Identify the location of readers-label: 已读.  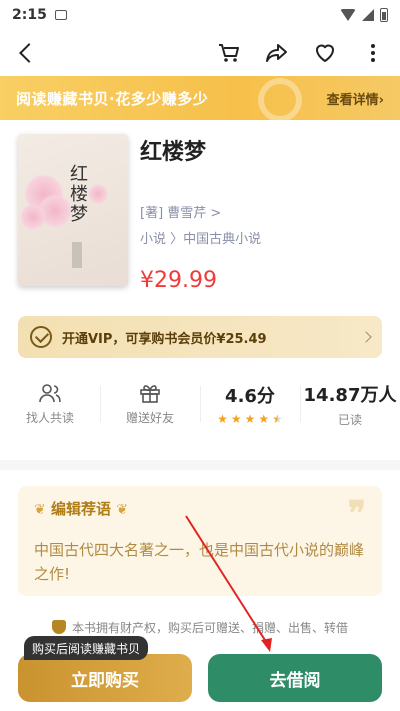
(349, 419).